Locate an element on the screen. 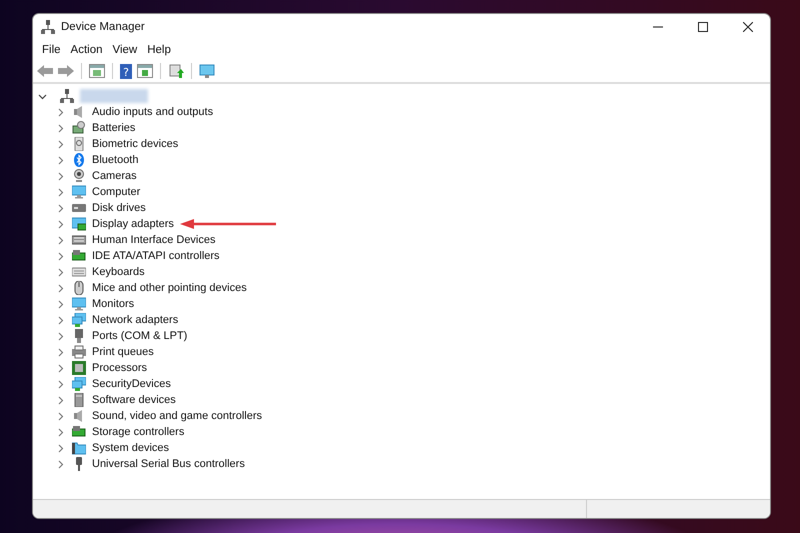 The image size is (800, 533). tree-item: Cameras is located at coordinates (114, 176).